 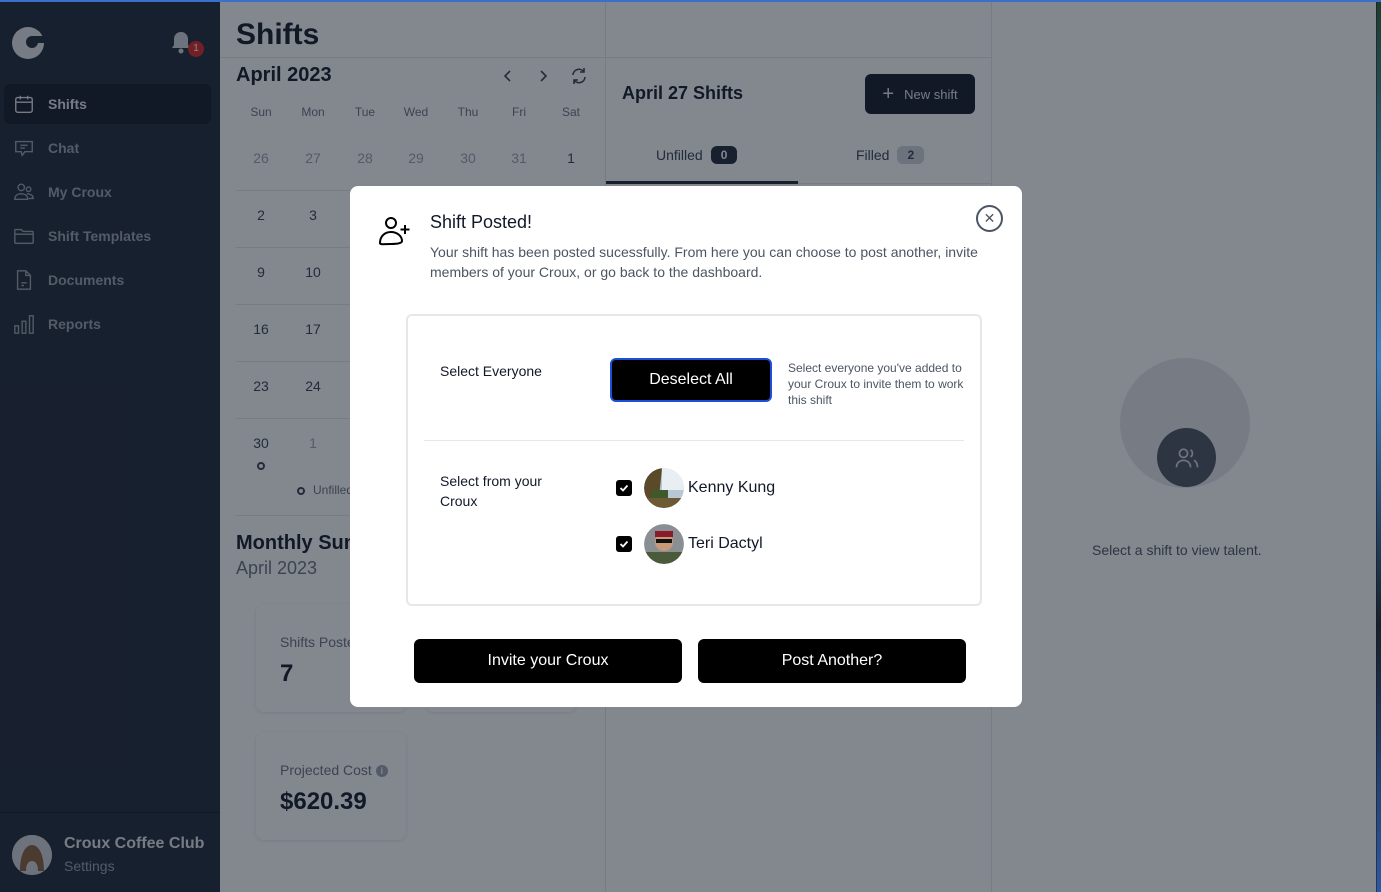 I want to click on window-top-border, so click(x=690, y=1).